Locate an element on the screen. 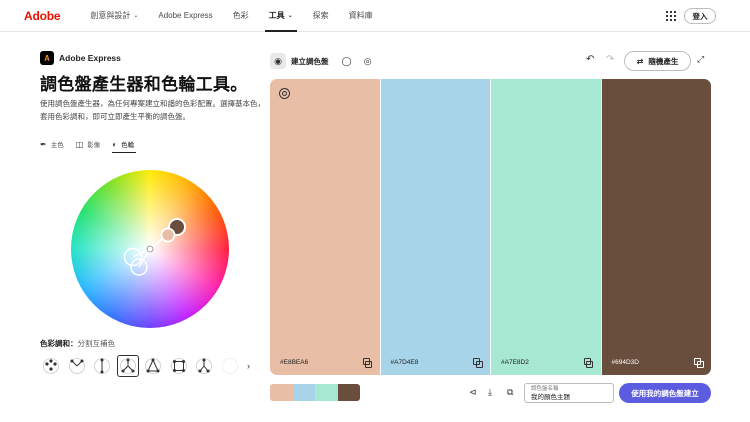  randomize-button: ⇄ 隨機產生 is located at coordinates (657, 61).